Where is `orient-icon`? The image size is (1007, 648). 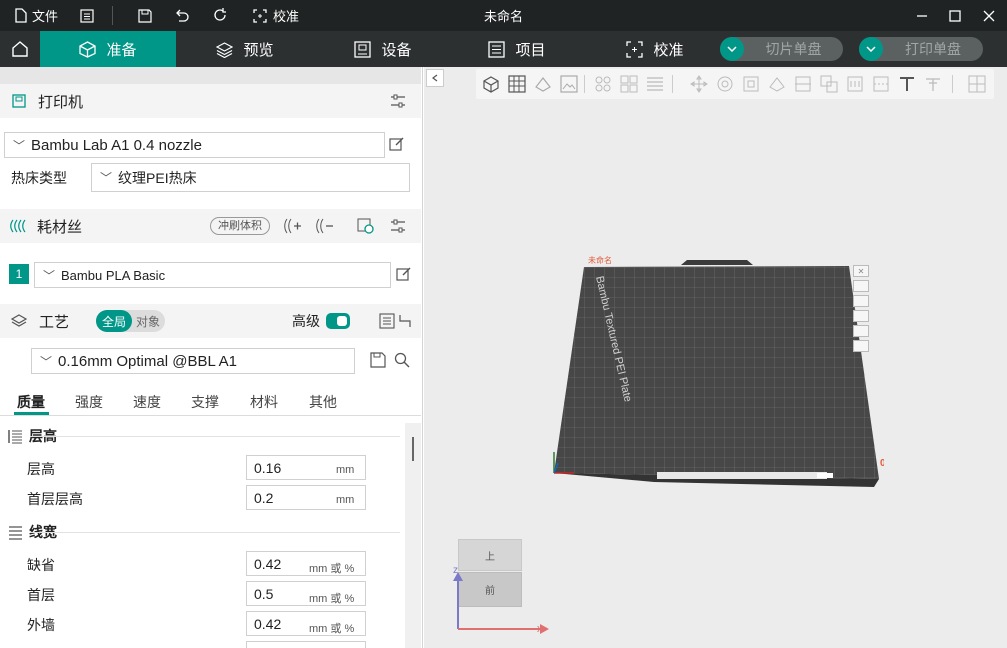
orient-icon is located at coordinates (543, 84).